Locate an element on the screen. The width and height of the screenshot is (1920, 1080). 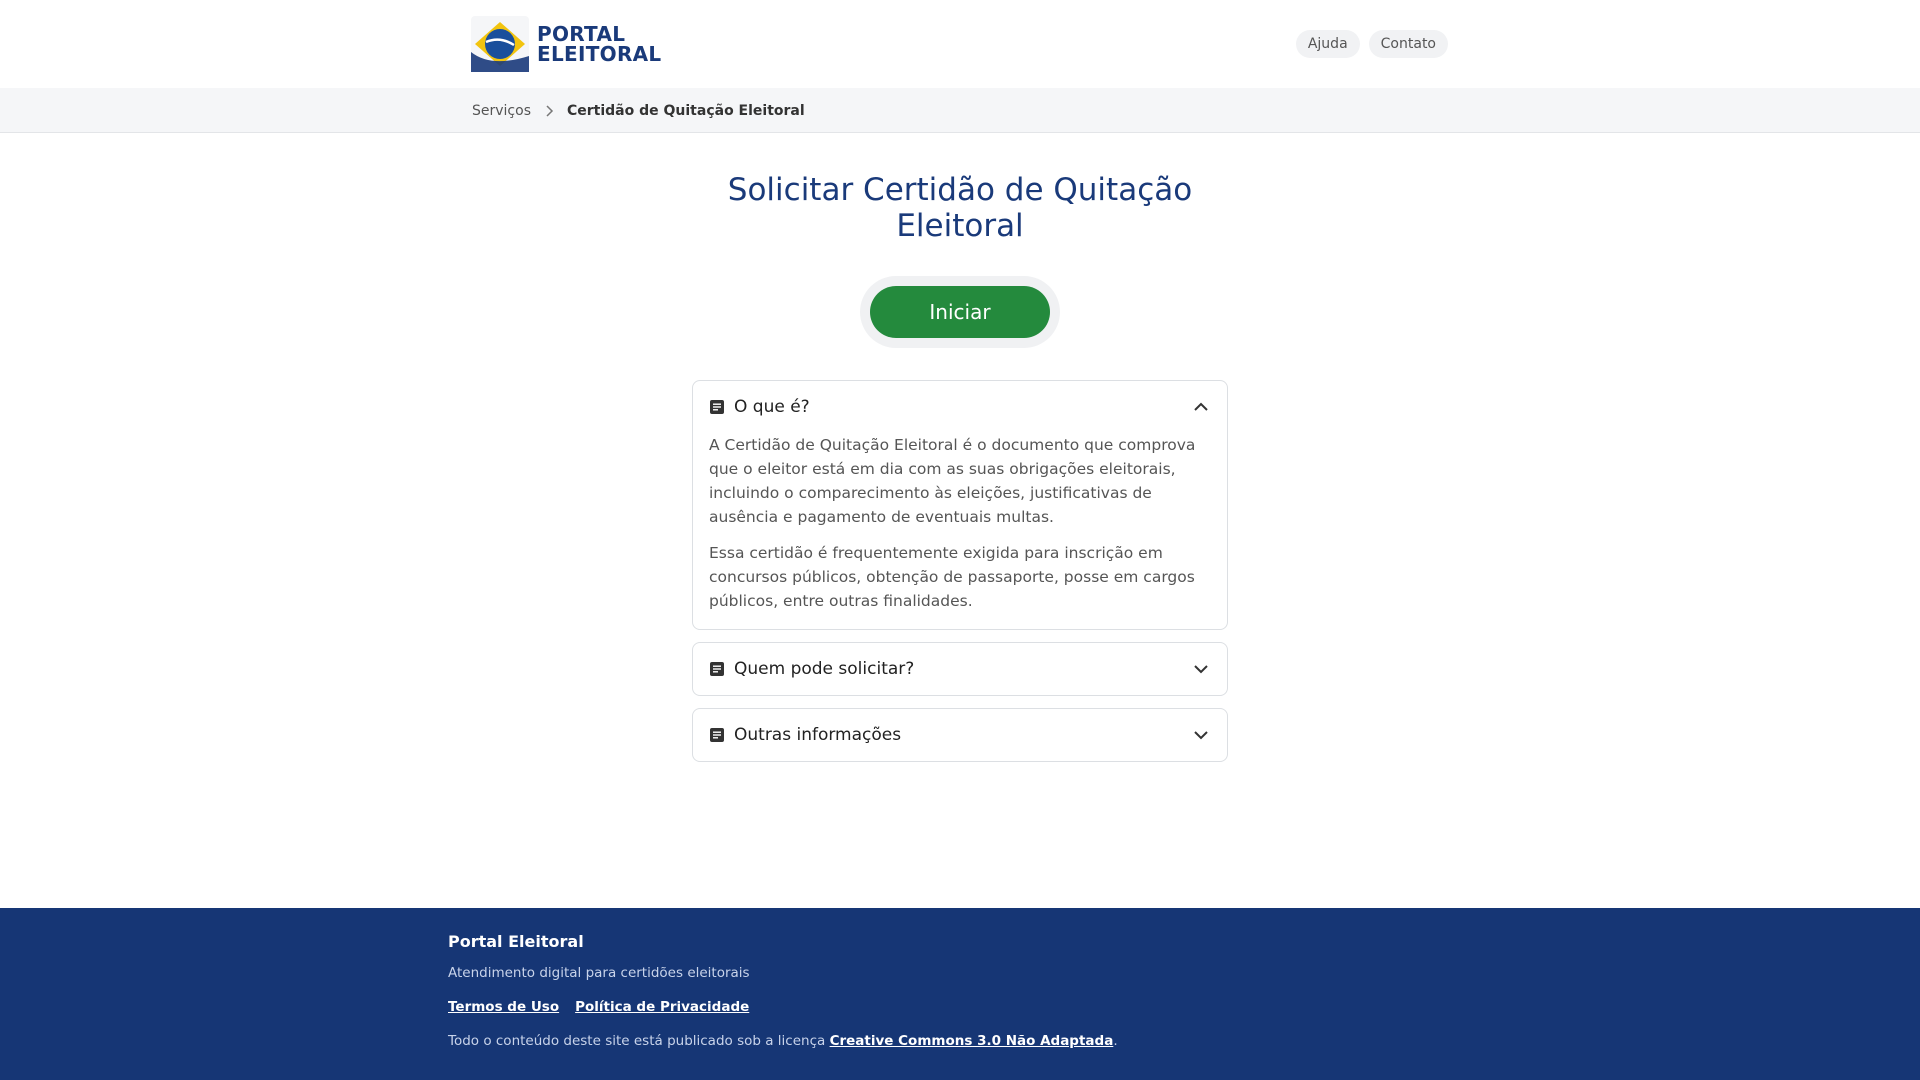
logo-text: PORTAL ELEITORAL is located at coordinates (599, 44).